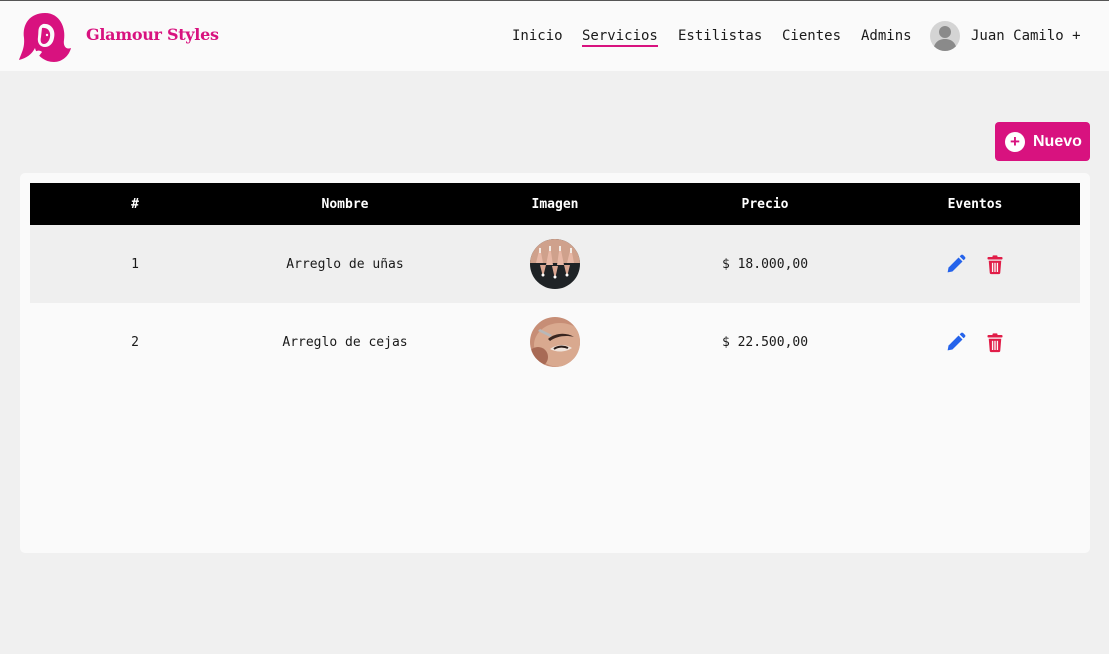  What do you see at coordinates (1015, 141) in the screenshot?
I see `plus-circle-icon: +` at bounding box center [1015, 141].